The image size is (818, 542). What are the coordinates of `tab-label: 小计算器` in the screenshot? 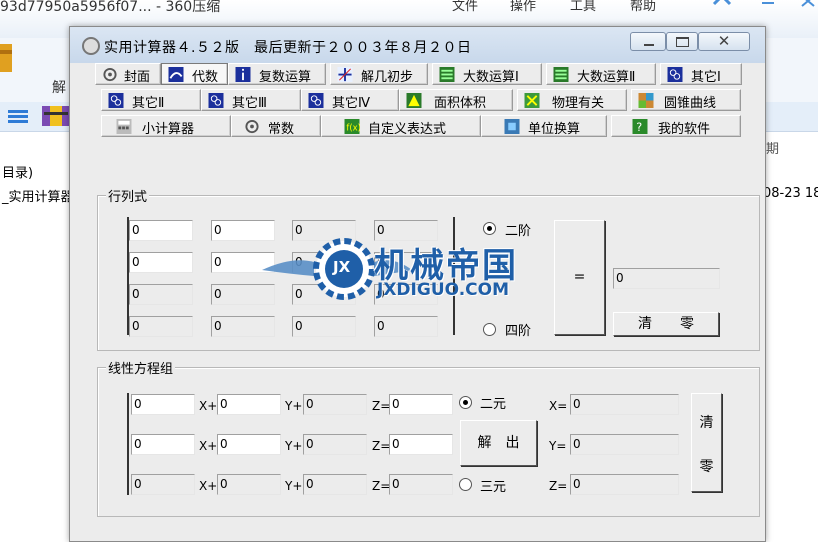 It's located at (168, 129).